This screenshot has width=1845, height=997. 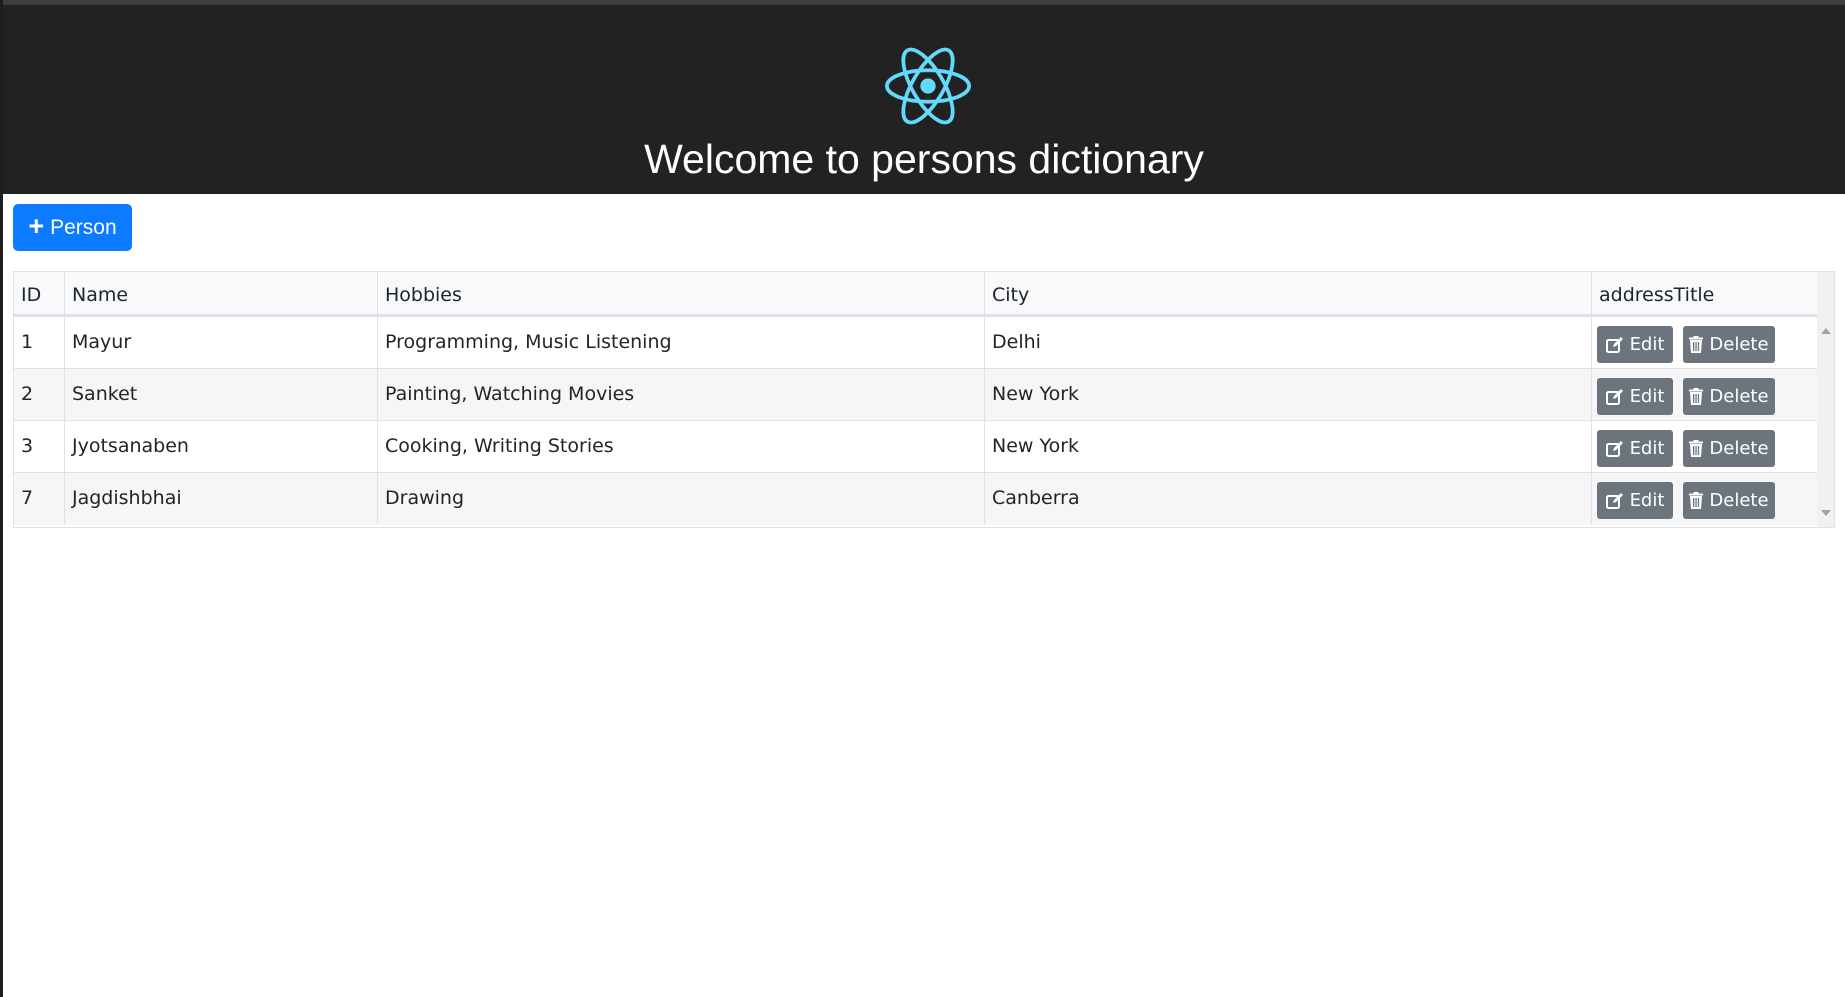 I want to click on cell-name: Sanket, so click(x=221, y=394).